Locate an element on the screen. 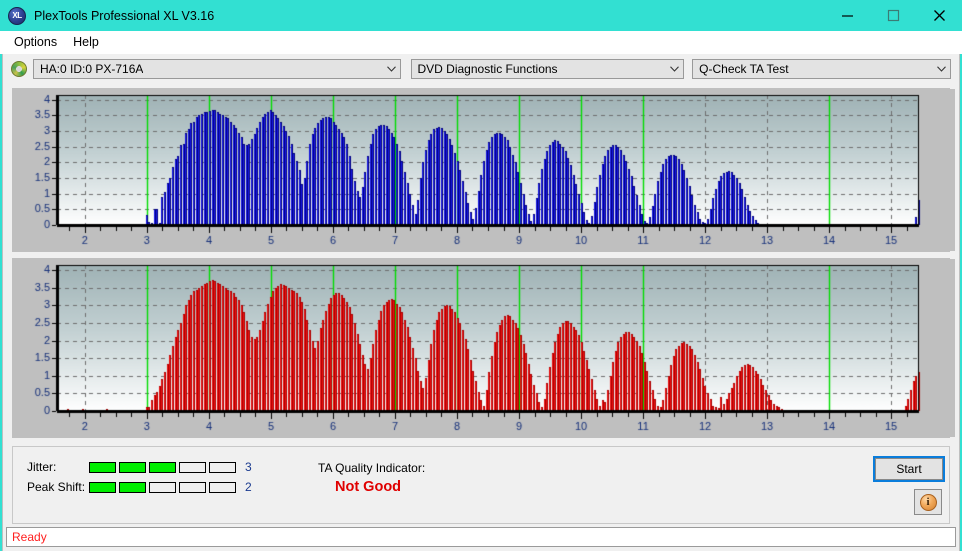 This screenshot has width=962, height=551. peak-shift-value: 2 is located at coordinates (248, 487).